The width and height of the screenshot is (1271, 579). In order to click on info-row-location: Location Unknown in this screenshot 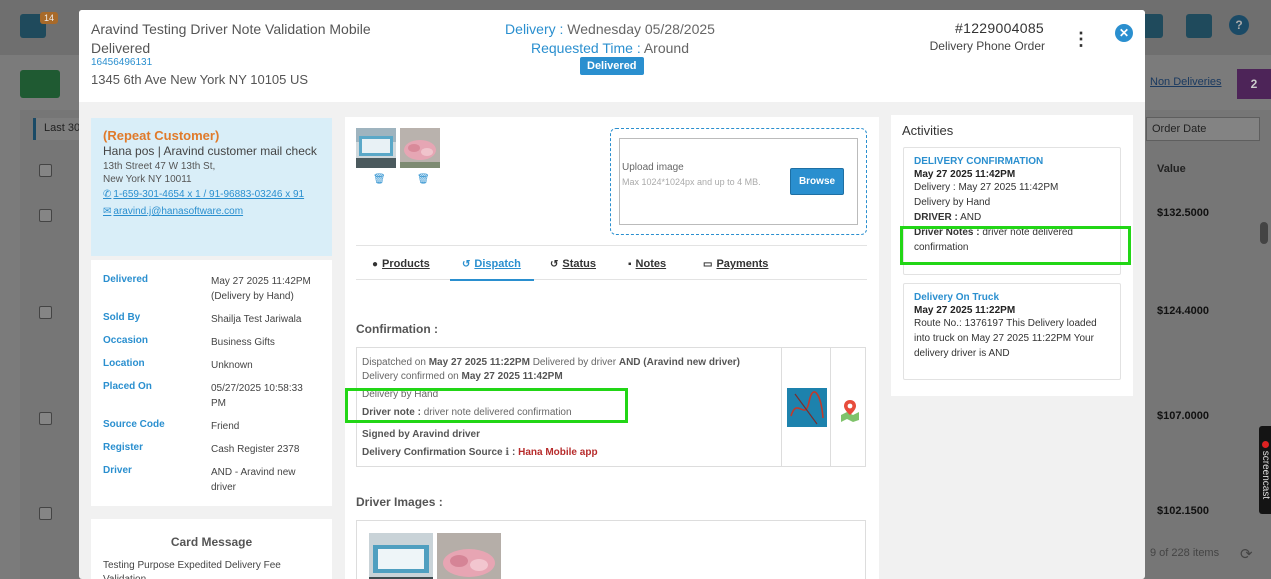, I will do `click(211, 365)`.